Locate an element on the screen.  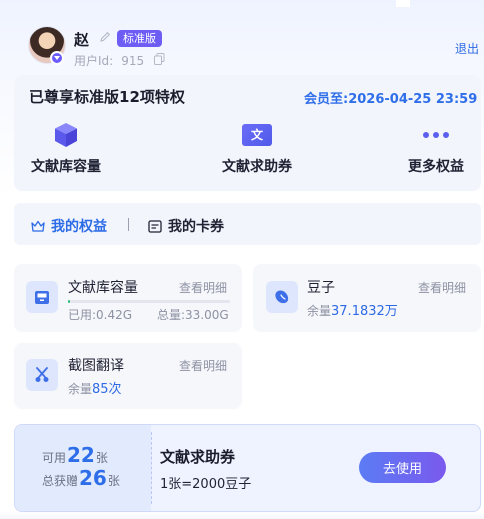
inbox-tray-icon is located at coordinates (42, 297).